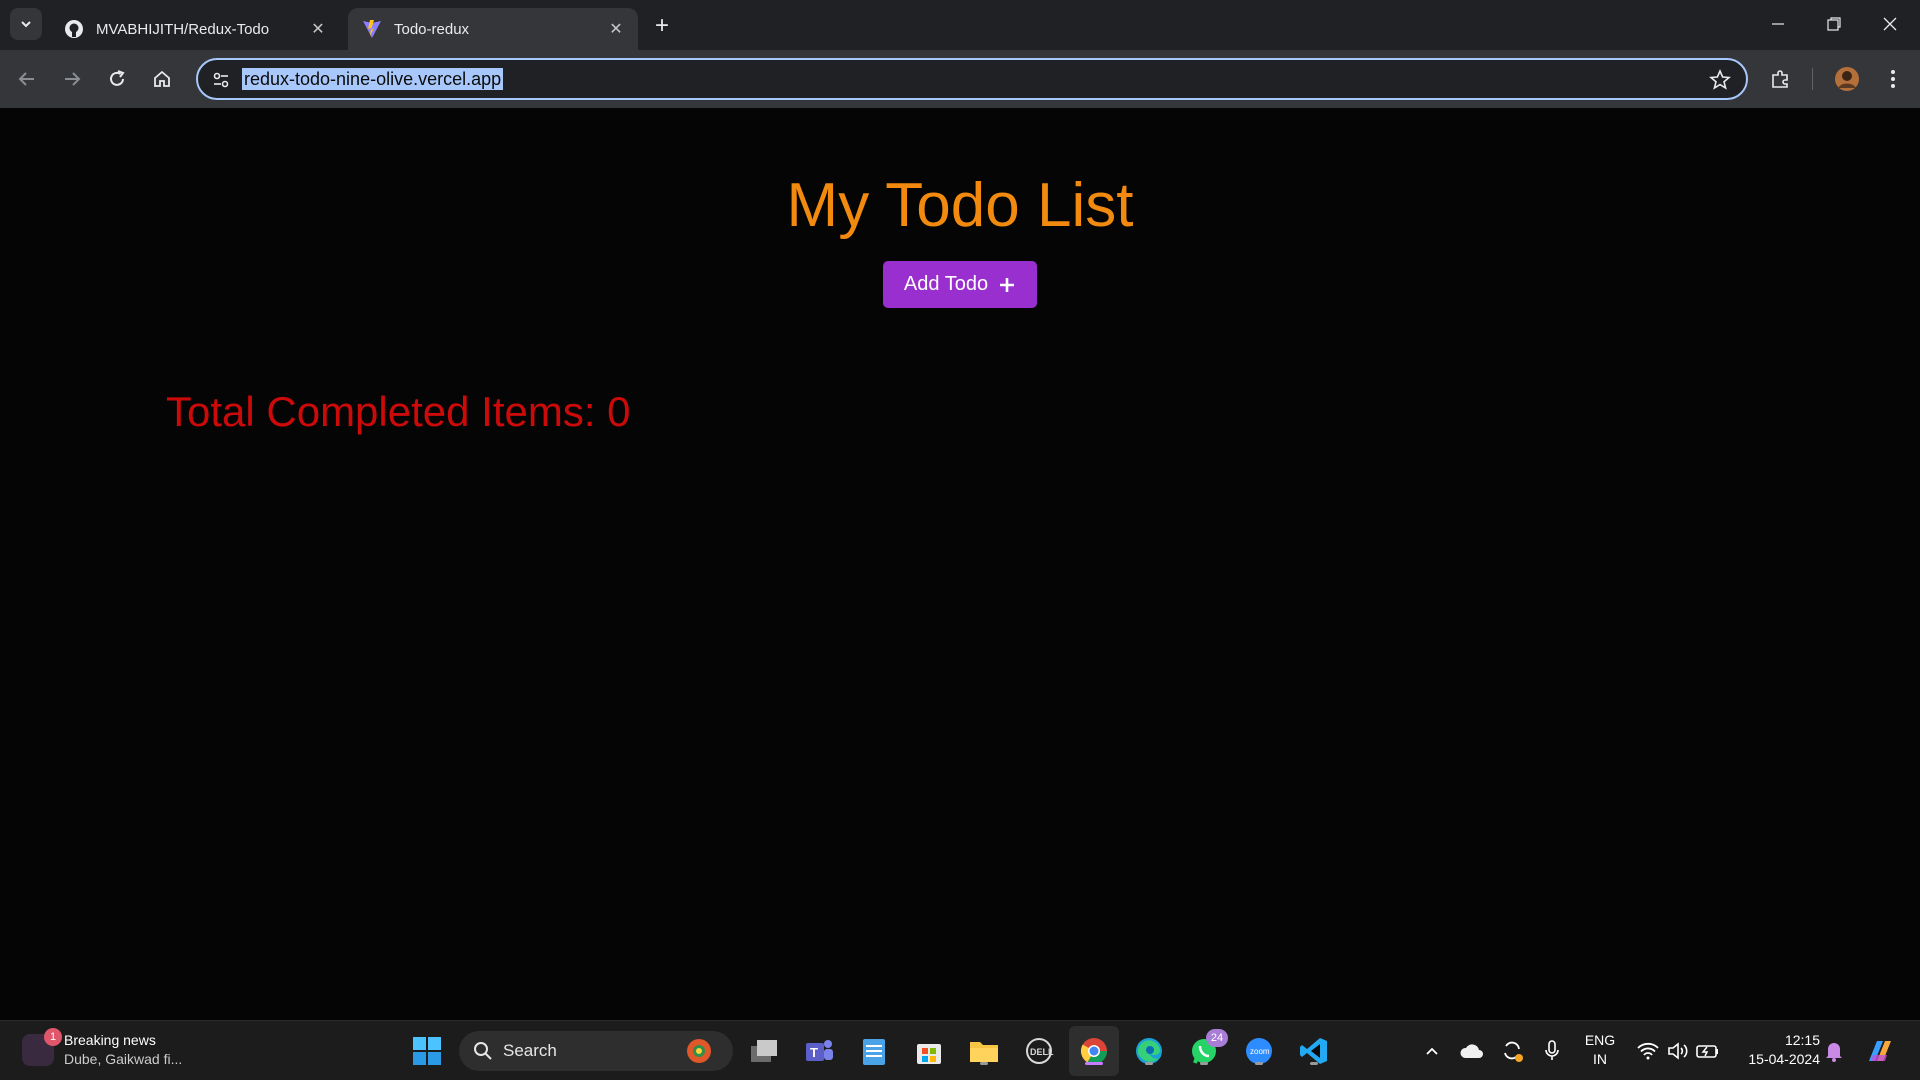 This screenshot has height=1080, width=1920. I want to click on tab-todo-redux: Todo-redux ✕, so click(493, 29).